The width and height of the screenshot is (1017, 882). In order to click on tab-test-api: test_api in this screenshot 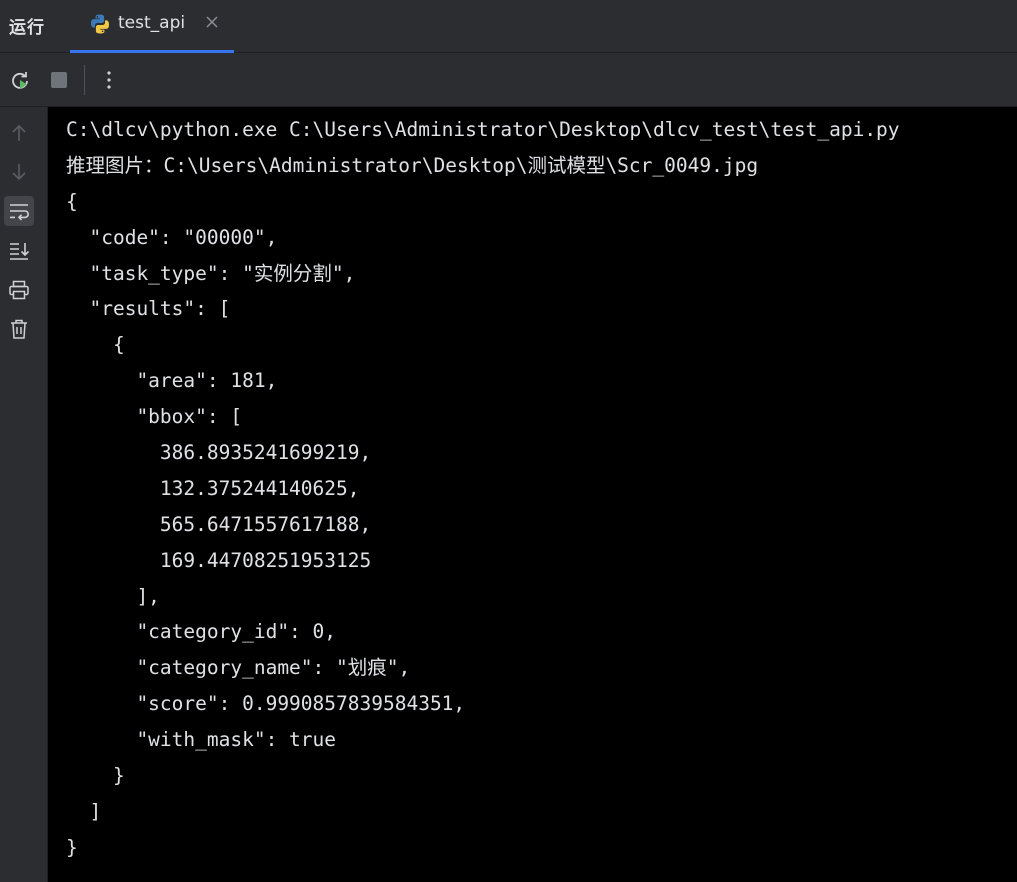, I will do `click(152, 26)`.